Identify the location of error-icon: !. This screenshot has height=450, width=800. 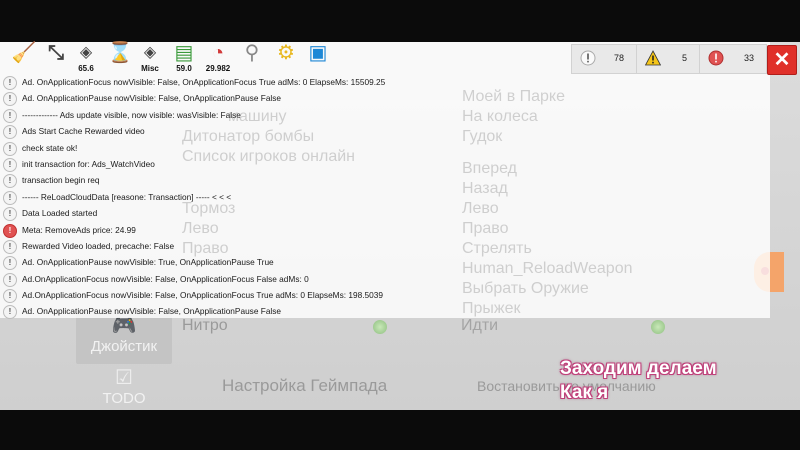
(10, 230).